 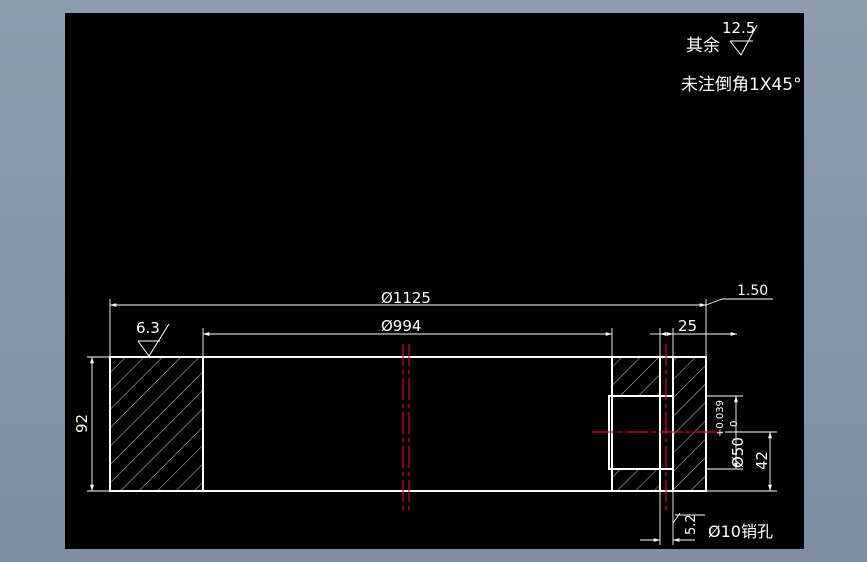 What do you see at coordinates (687, 326) in the screenshot?
I see `groove-width-label: 25` at bounding box center [687, 326].